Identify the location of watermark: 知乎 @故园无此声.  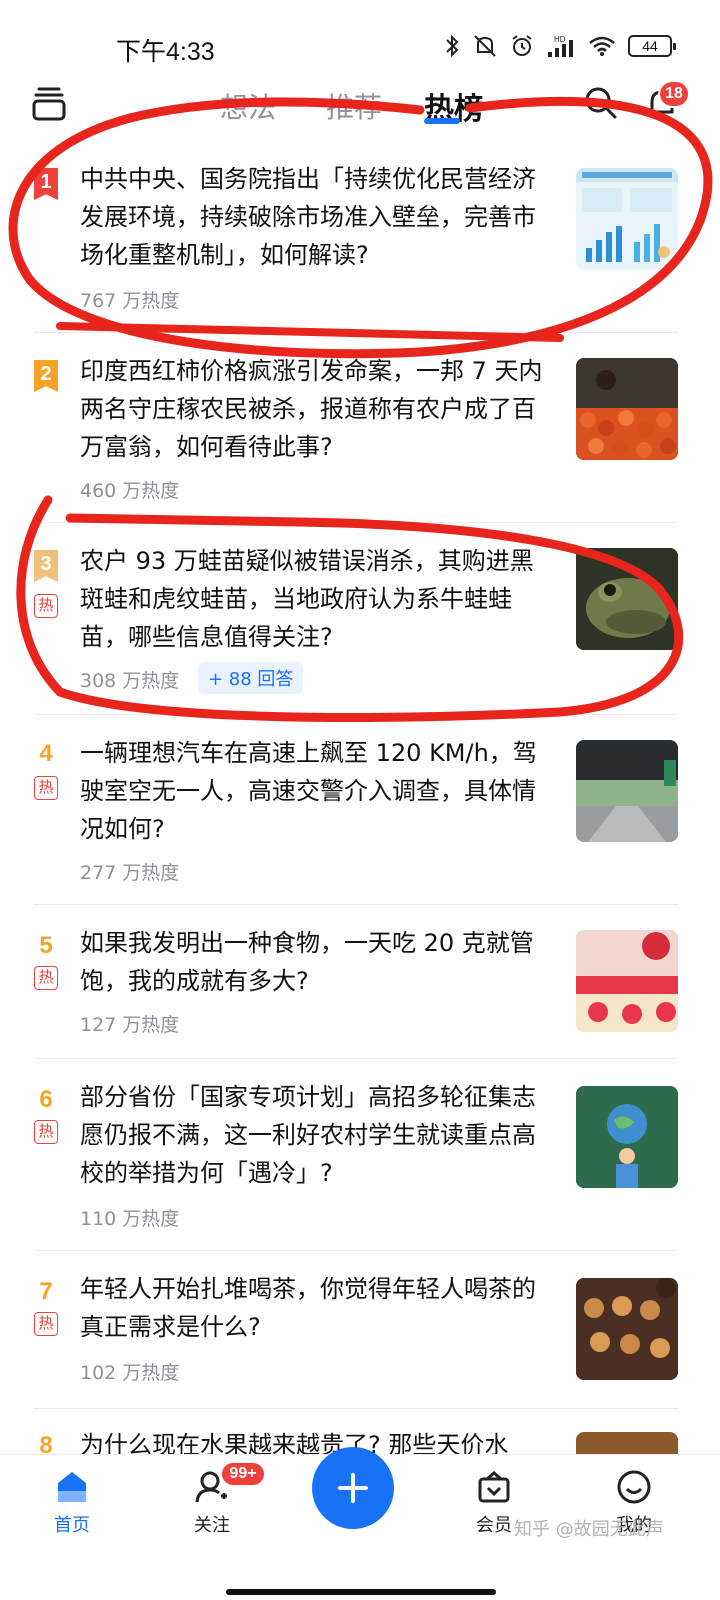
(589, 1529).